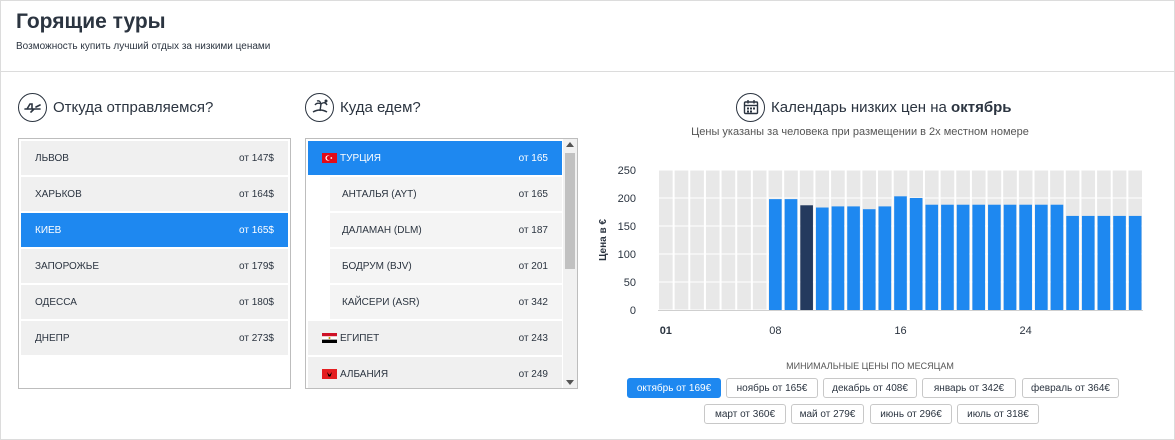  I want to click on destination-label: Бодрум (BJV), so click(377, 266).